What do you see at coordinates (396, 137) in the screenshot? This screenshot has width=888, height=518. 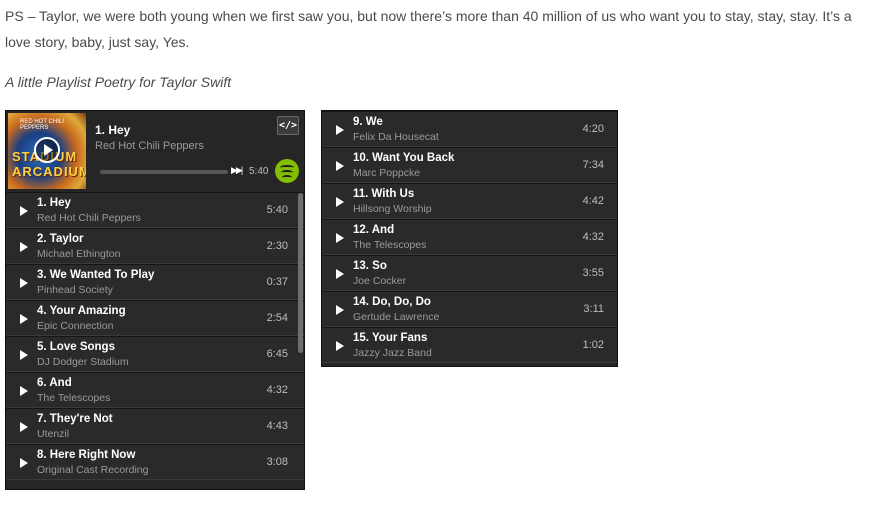 I see `track-artist: Felix Da Housecat` at bounding box center [396, 137].